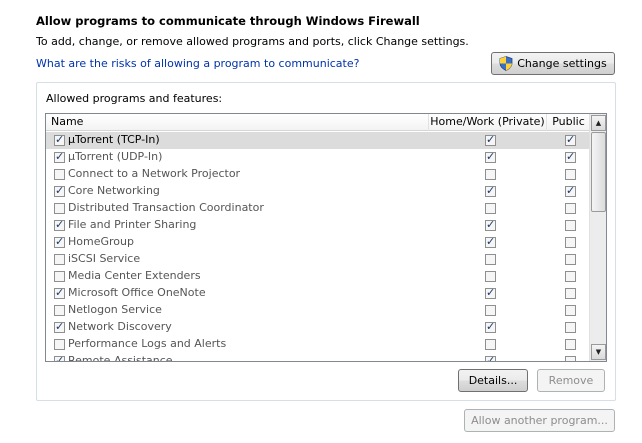 Image resolution: width=642 pixels, height=443 pixels. Describe the element at coordinates (598, 123) in the screenshot. I see `scroll-up-arrow-icon: ▲` at that location.